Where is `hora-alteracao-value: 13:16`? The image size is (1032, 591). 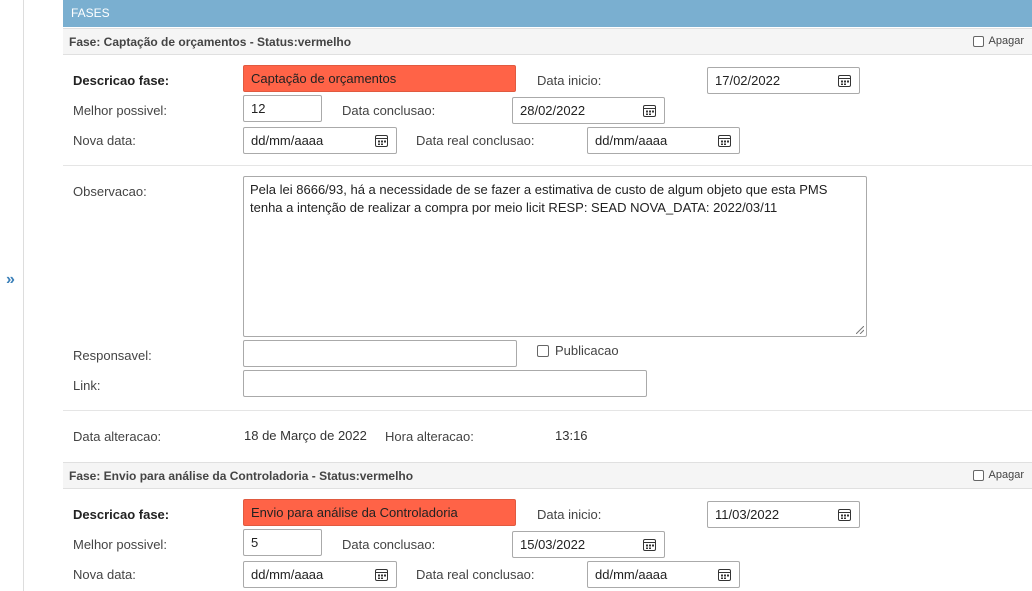 hora-alteracao-value: 13:16 is located at coordinates (571, 435).